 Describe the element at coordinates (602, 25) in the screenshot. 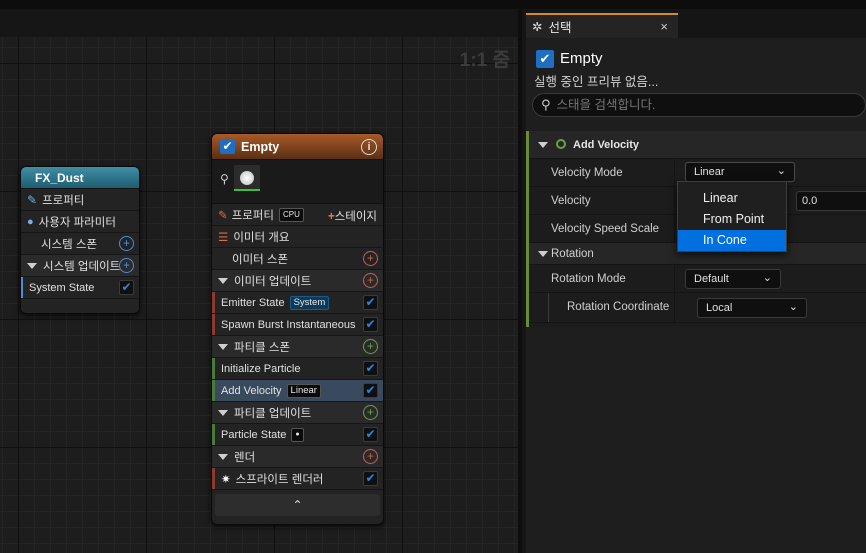

I see `tab-selection: ✲ 선택 ×` at that location.